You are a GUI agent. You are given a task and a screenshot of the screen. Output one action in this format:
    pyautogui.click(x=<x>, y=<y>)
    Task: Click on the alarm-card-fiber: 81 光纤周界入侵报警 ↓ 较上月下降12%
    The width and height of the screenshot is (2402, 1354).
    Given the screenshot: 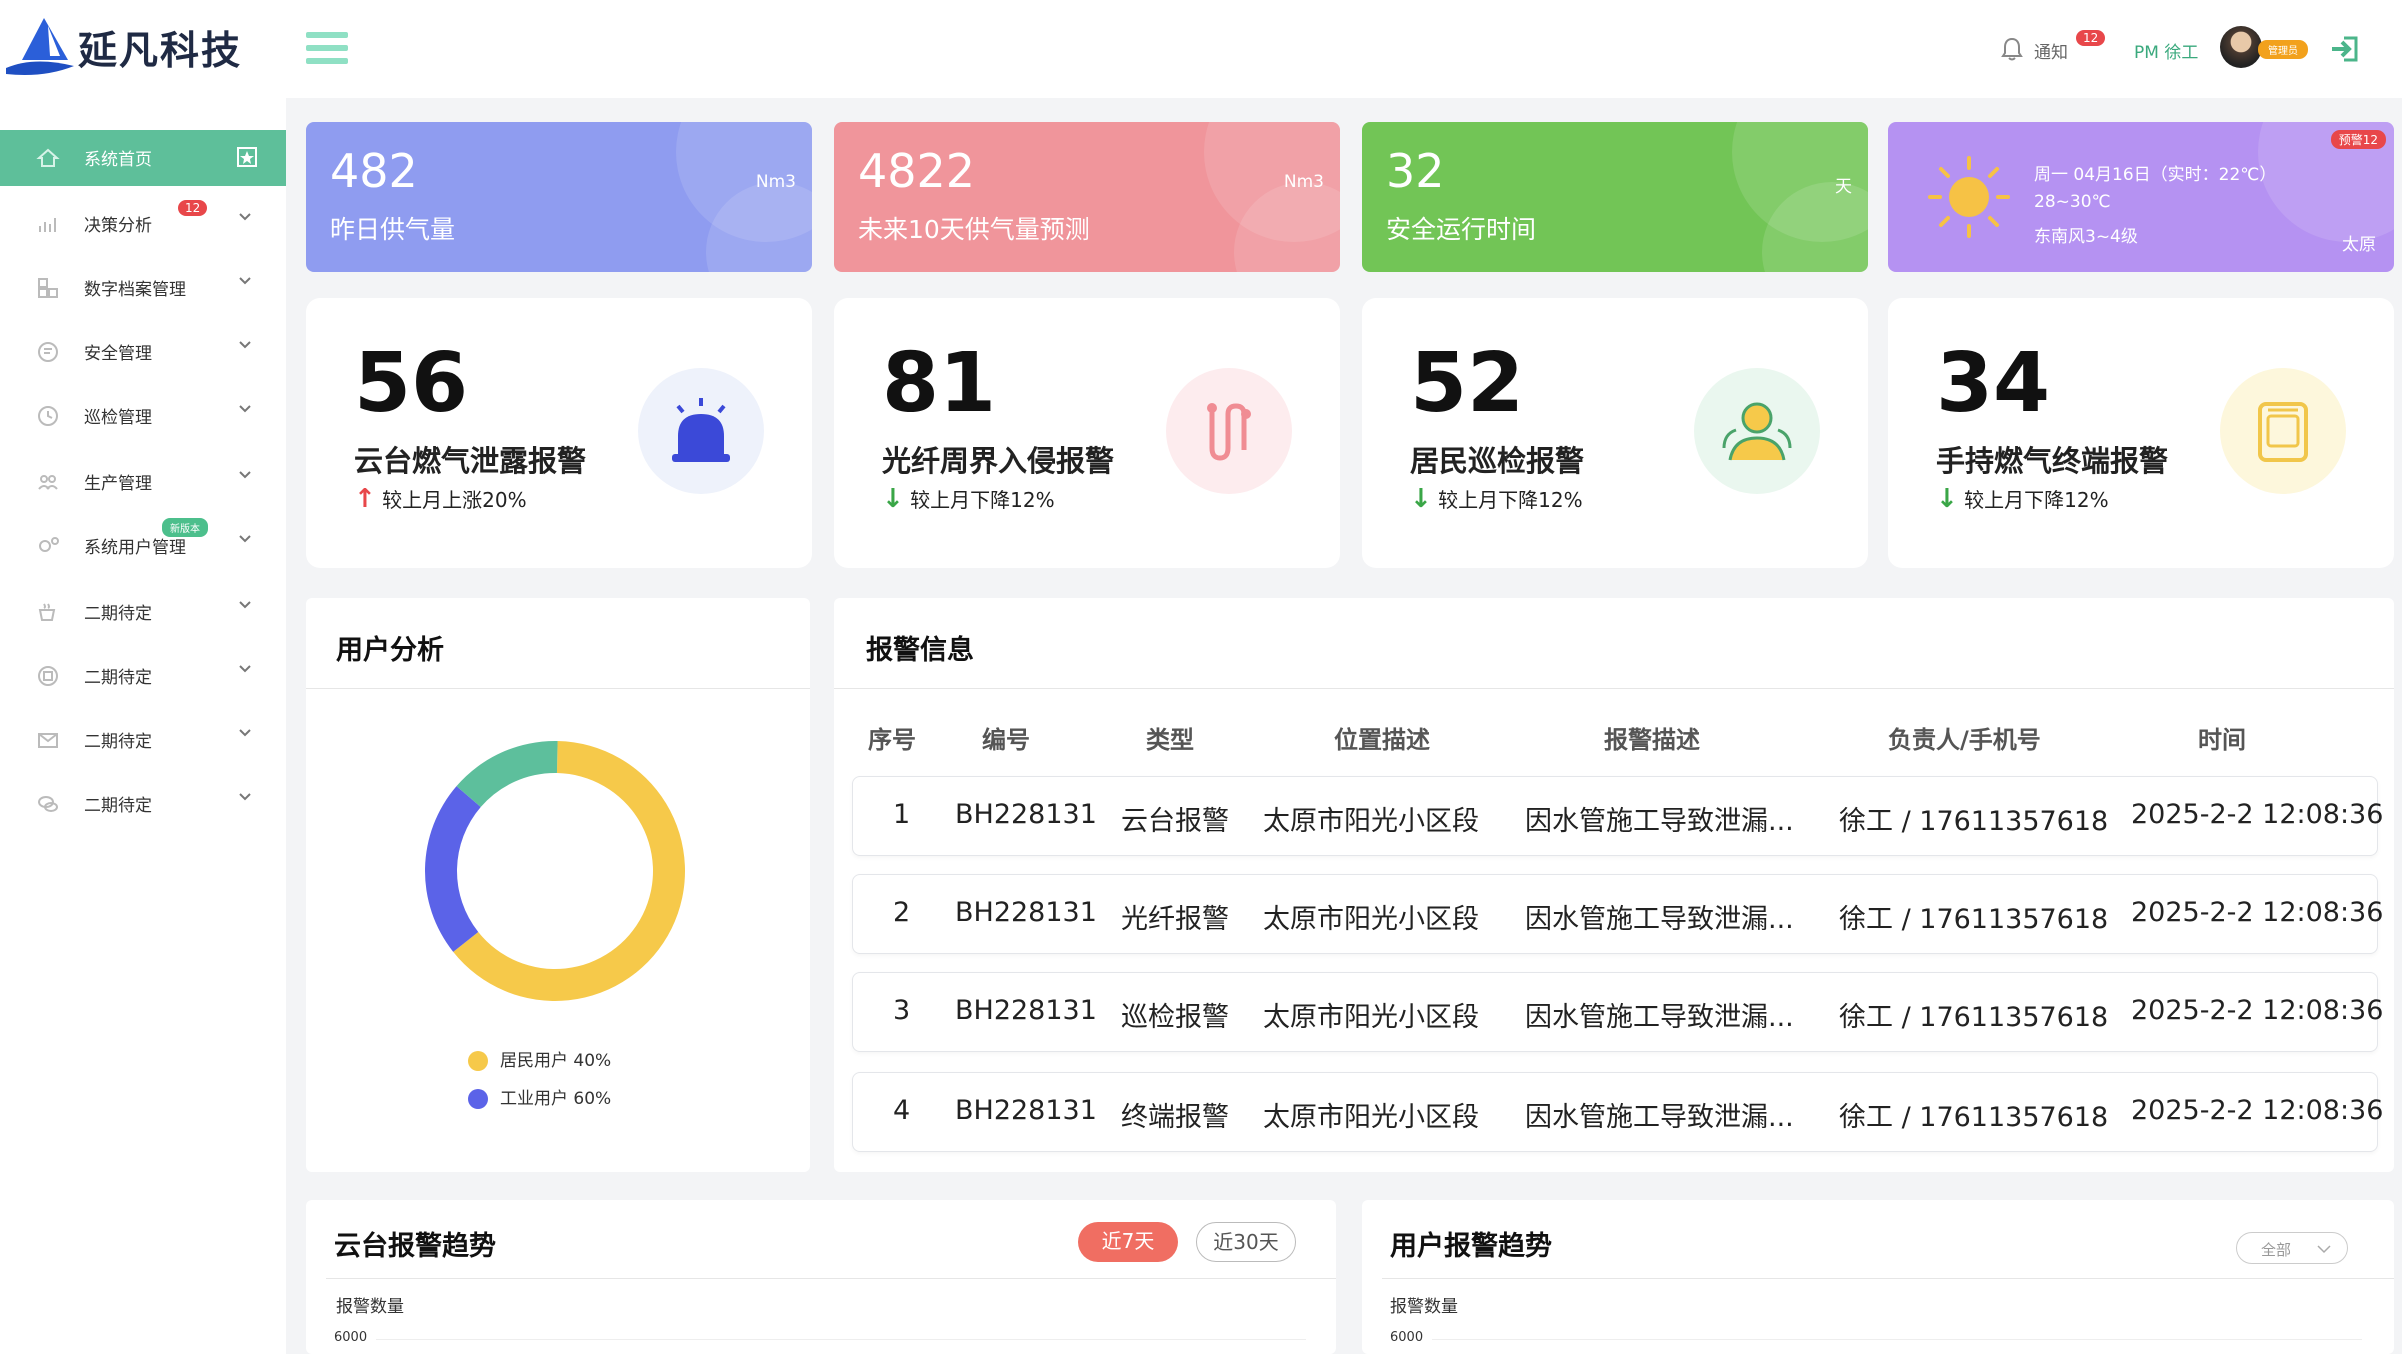 What is the action you would take?
    pyautogui.click(x=1087, y=433)
    